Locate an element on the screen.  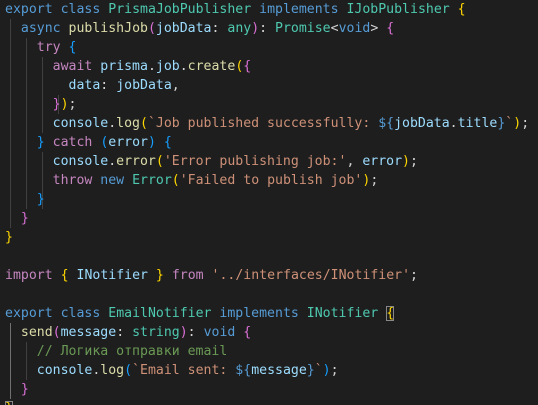
code-token: > is located at coordinates (378, 28).